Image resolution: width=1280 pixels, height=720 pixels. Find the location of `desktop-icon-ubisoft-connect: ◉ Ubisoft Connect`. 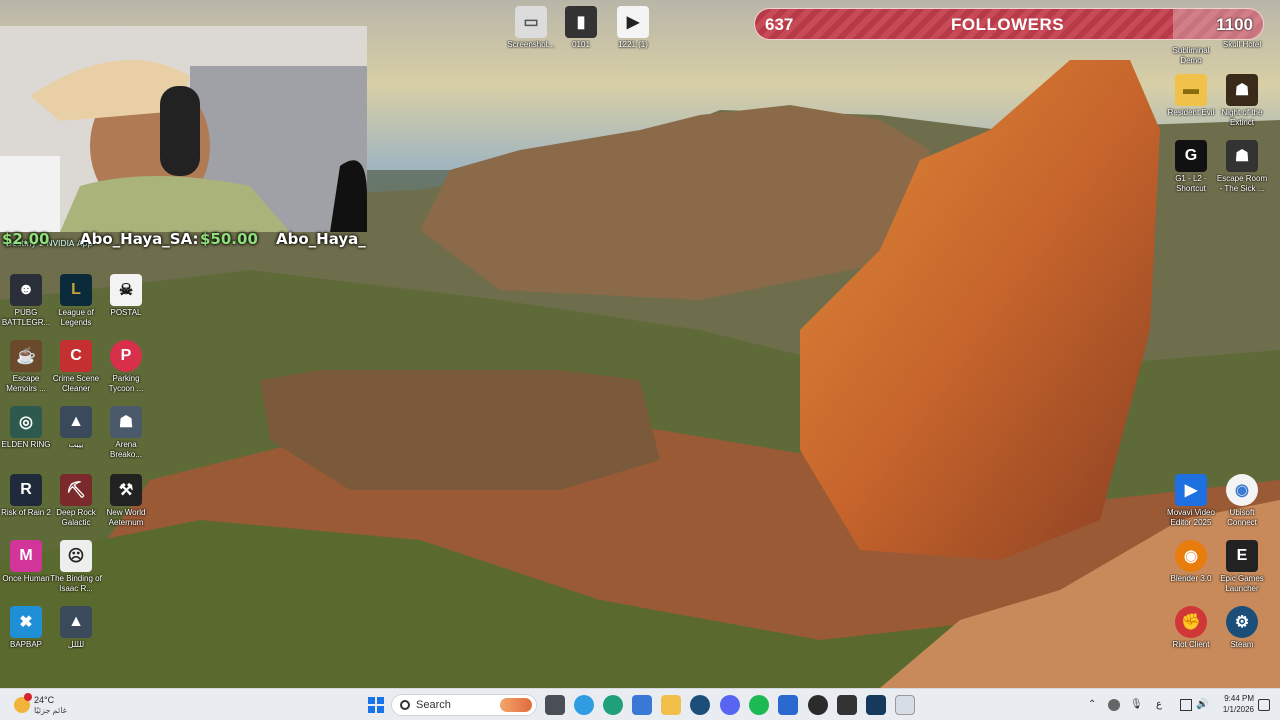

desktop-icon-ubisoft-connect: ◉ Ubisoft Connect is located at coordinates (1242, 504).